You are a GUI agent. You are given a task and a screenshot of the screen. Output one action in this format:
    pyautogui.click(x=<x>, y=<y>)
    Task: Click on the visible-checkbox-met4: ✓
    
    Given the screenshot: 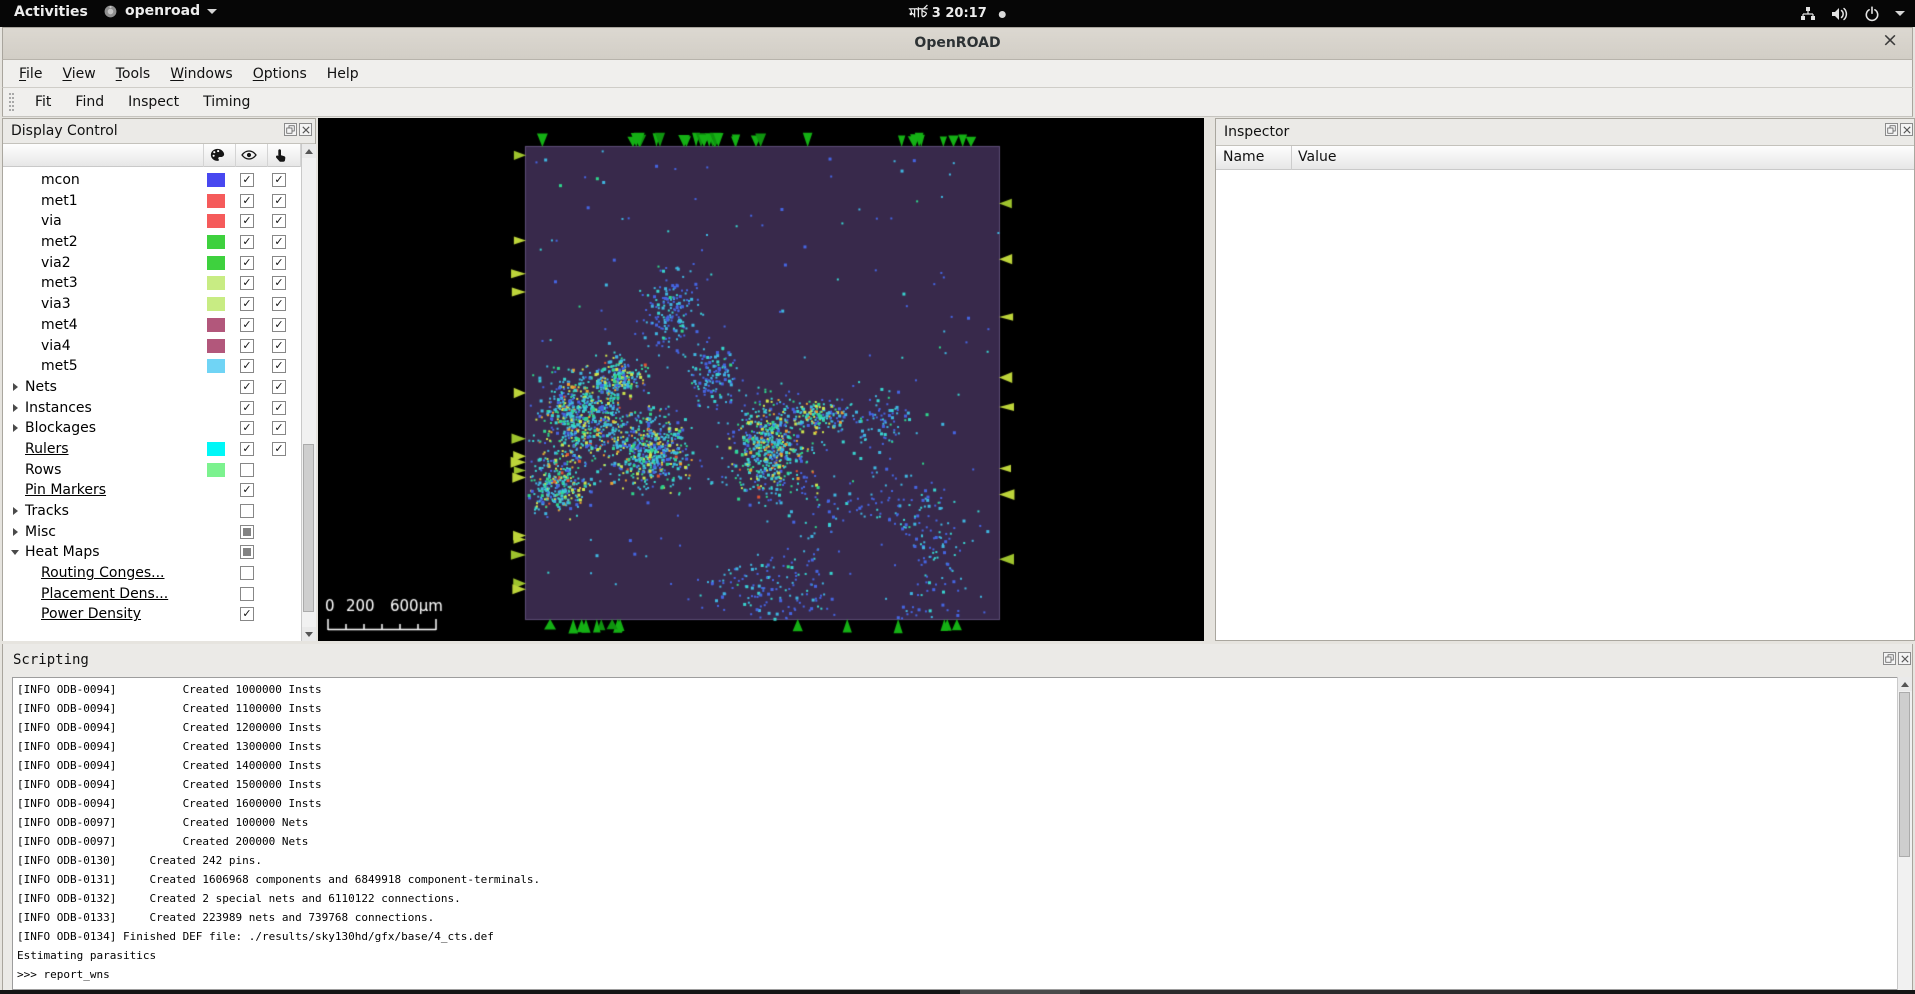 What is the action you would take?
    pyautogui.click(x=247, y=324)
    